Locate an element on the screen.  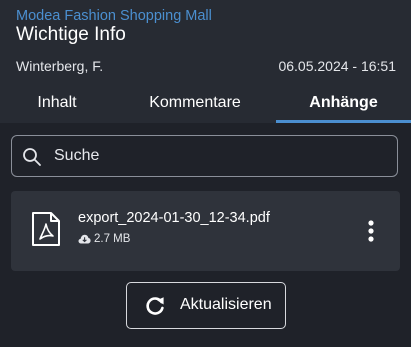
search-input is located at coordinates (218, 156).